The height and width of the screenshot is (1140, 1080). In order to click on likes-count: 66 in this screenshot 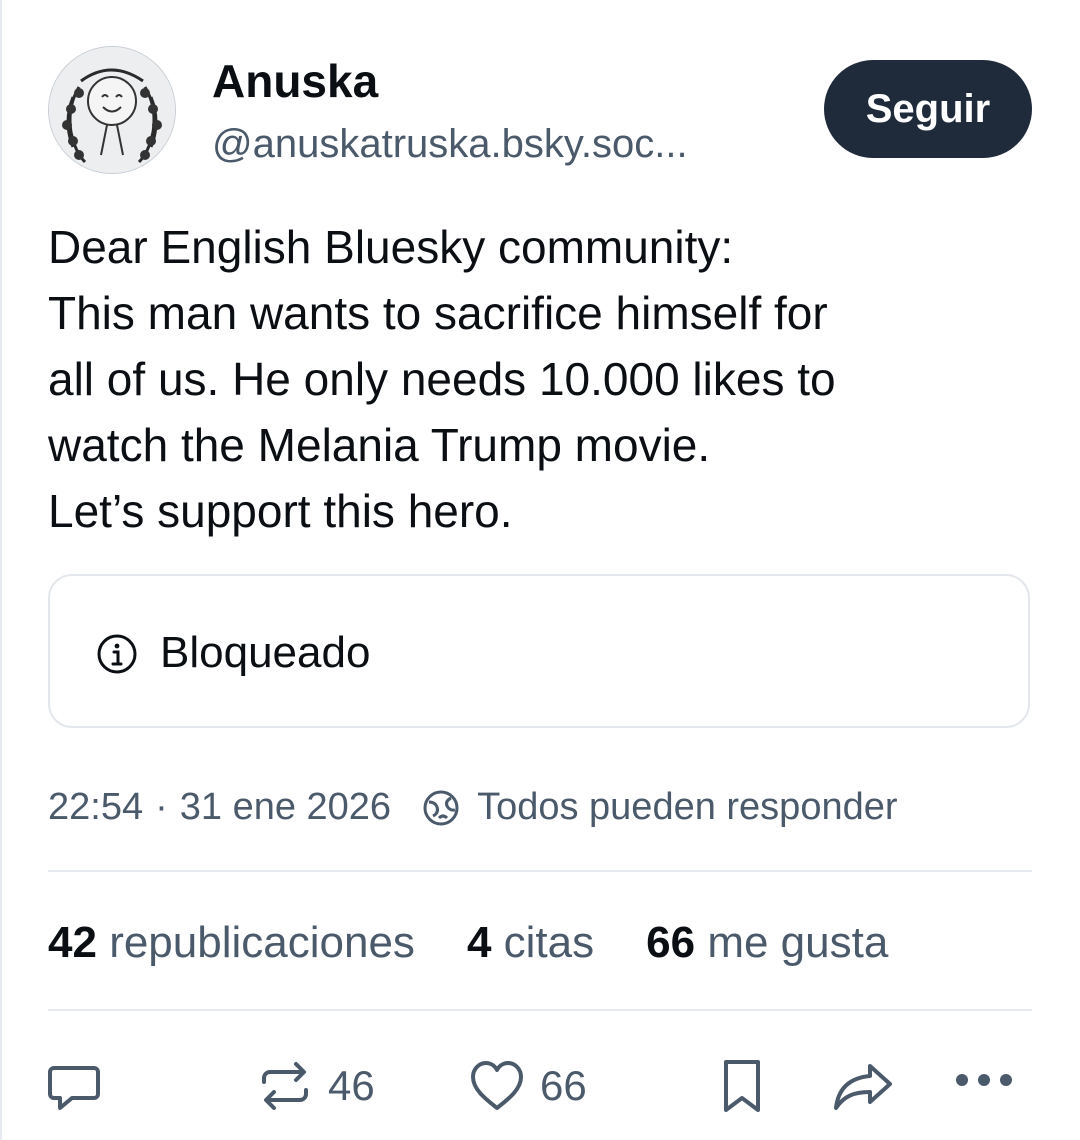, I will do `click(671, 942)`.